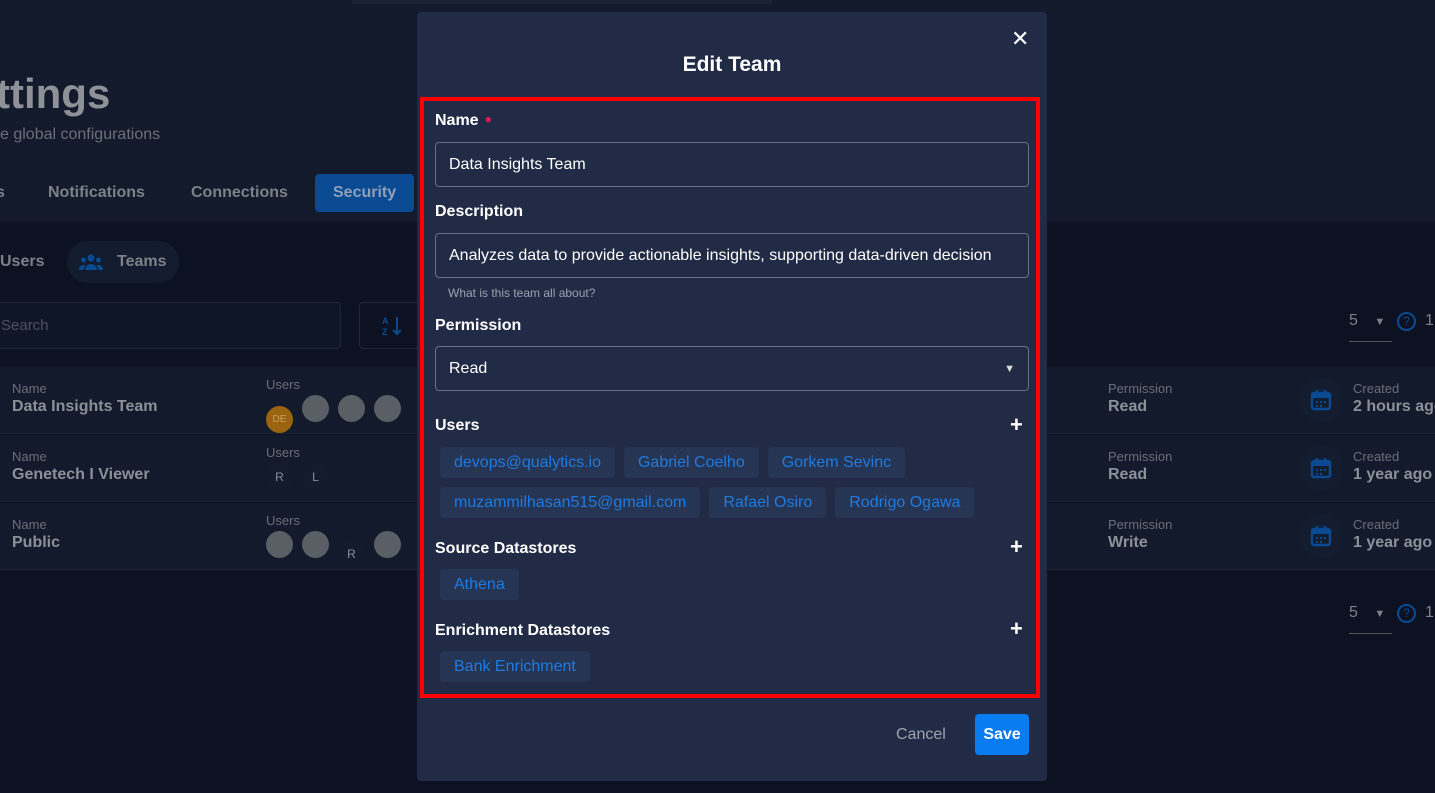 The width and height of the screenshot is (1435, 793). Describe the element at coordinates (1367, 613) in the screenshot. I see `page-size-select-bottom: 5 ▼` at that location.